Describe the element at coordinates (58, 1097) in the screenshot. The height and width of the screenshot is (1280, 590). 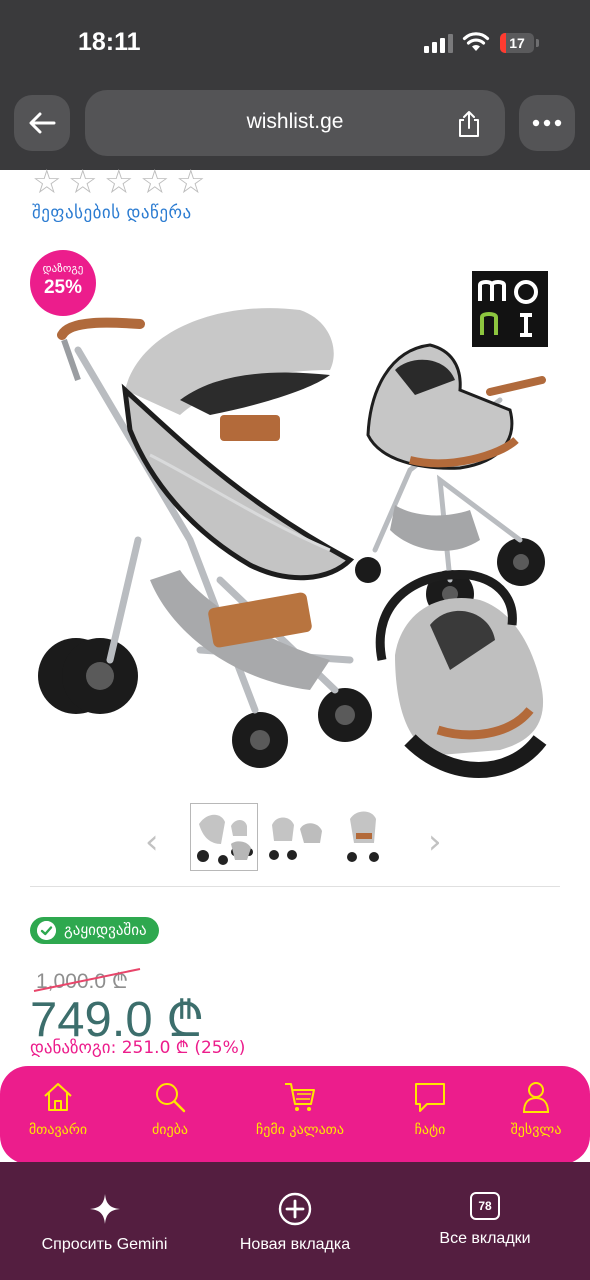
I see `home-icon` at that location.